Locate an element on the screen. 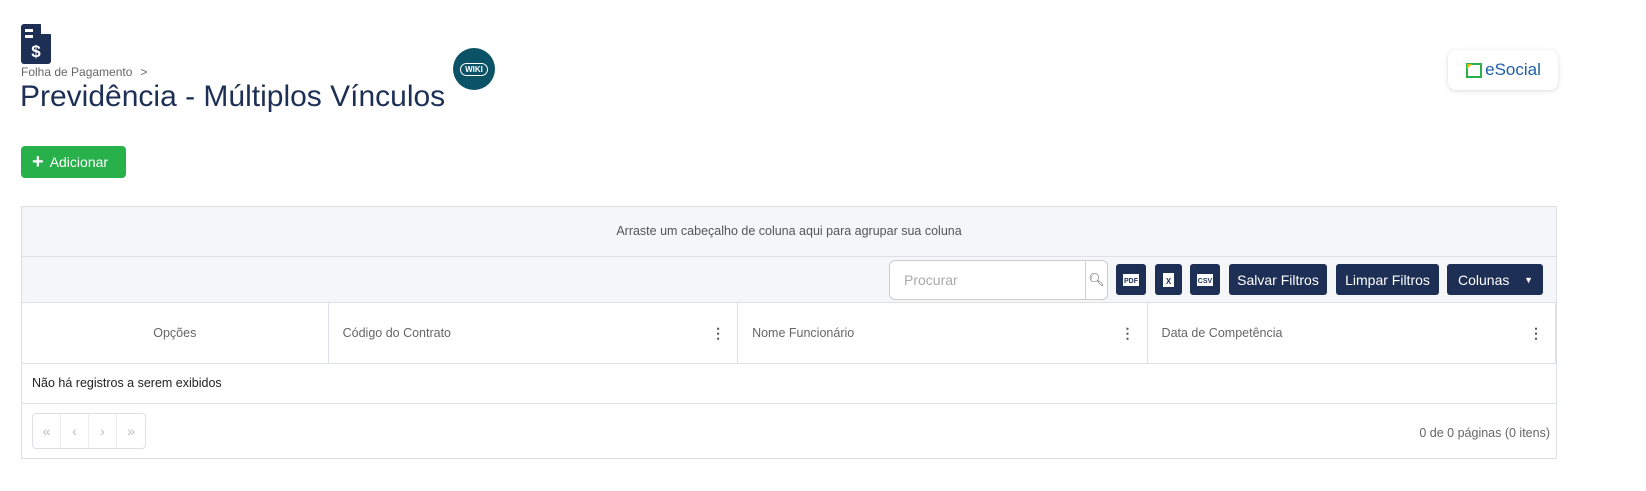 The height and width of the screenshot is (491, 1646). export-excel-button: X is located at coordinates (1168, 279).